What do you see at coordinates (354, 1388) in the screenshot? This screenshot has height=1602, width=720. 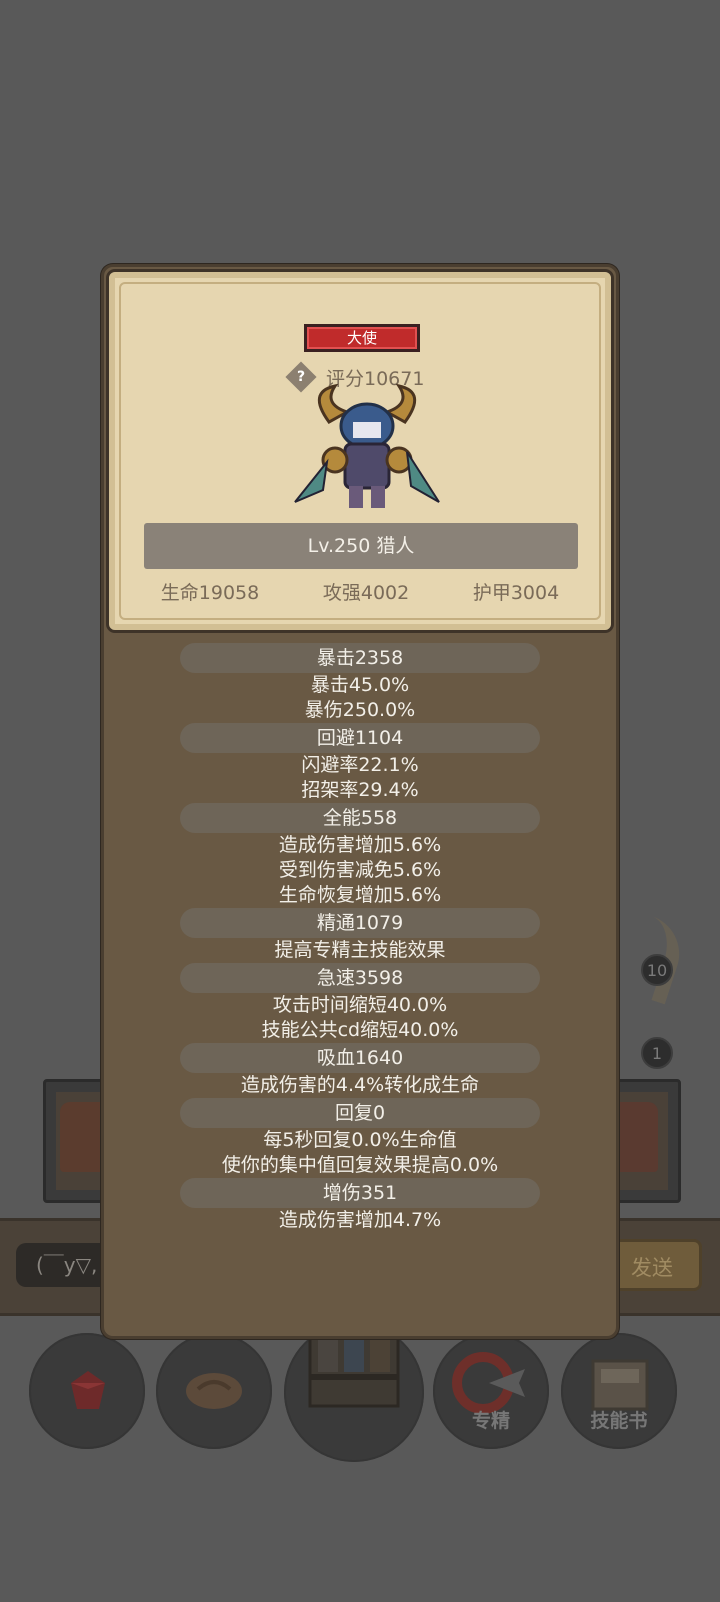 I see `nav-chest-button: !` at bounding box center [354, 1388].